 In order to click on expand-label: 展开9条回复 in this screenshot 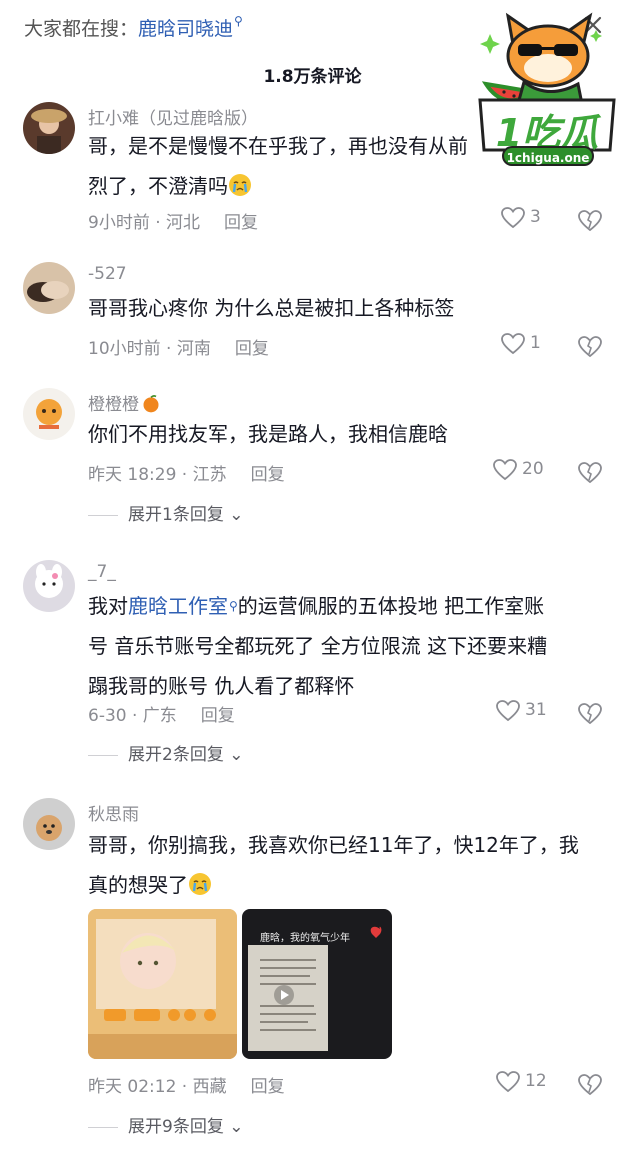, I will do `click(176, 1127)`.